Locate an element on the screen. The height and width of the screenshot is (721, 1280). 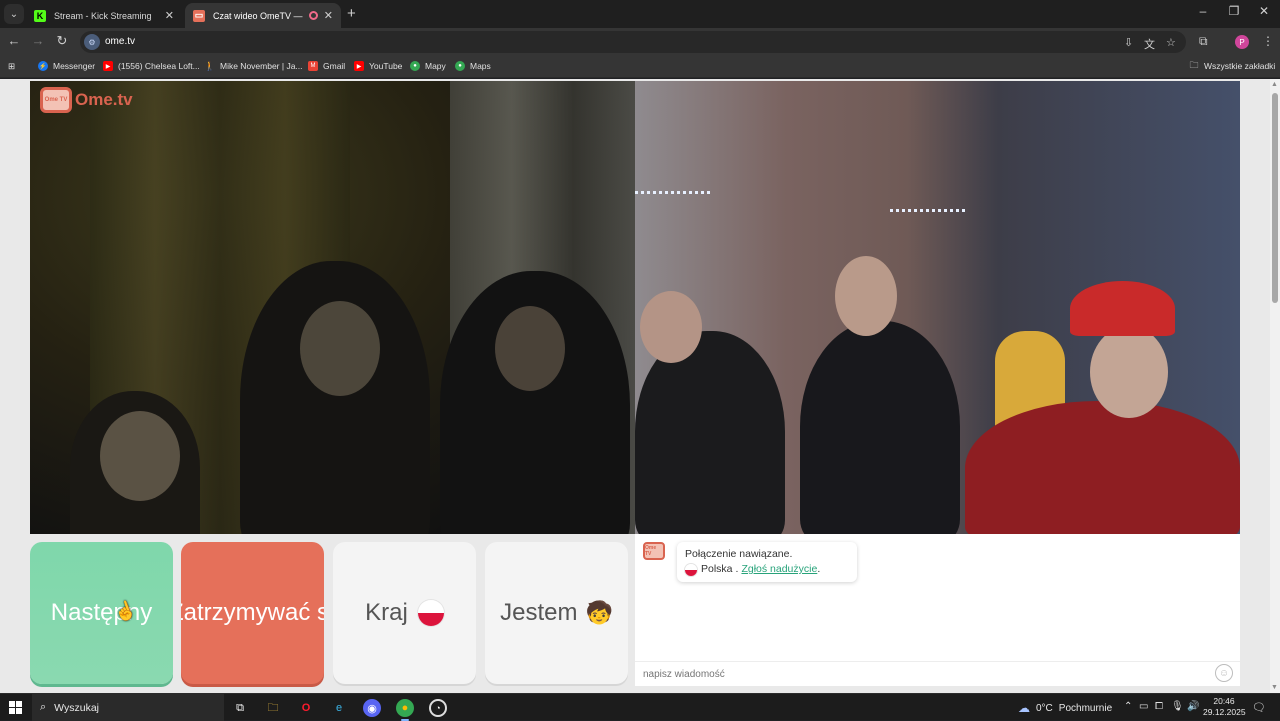
country-button: Kraj is located at coordinates (404, 613).